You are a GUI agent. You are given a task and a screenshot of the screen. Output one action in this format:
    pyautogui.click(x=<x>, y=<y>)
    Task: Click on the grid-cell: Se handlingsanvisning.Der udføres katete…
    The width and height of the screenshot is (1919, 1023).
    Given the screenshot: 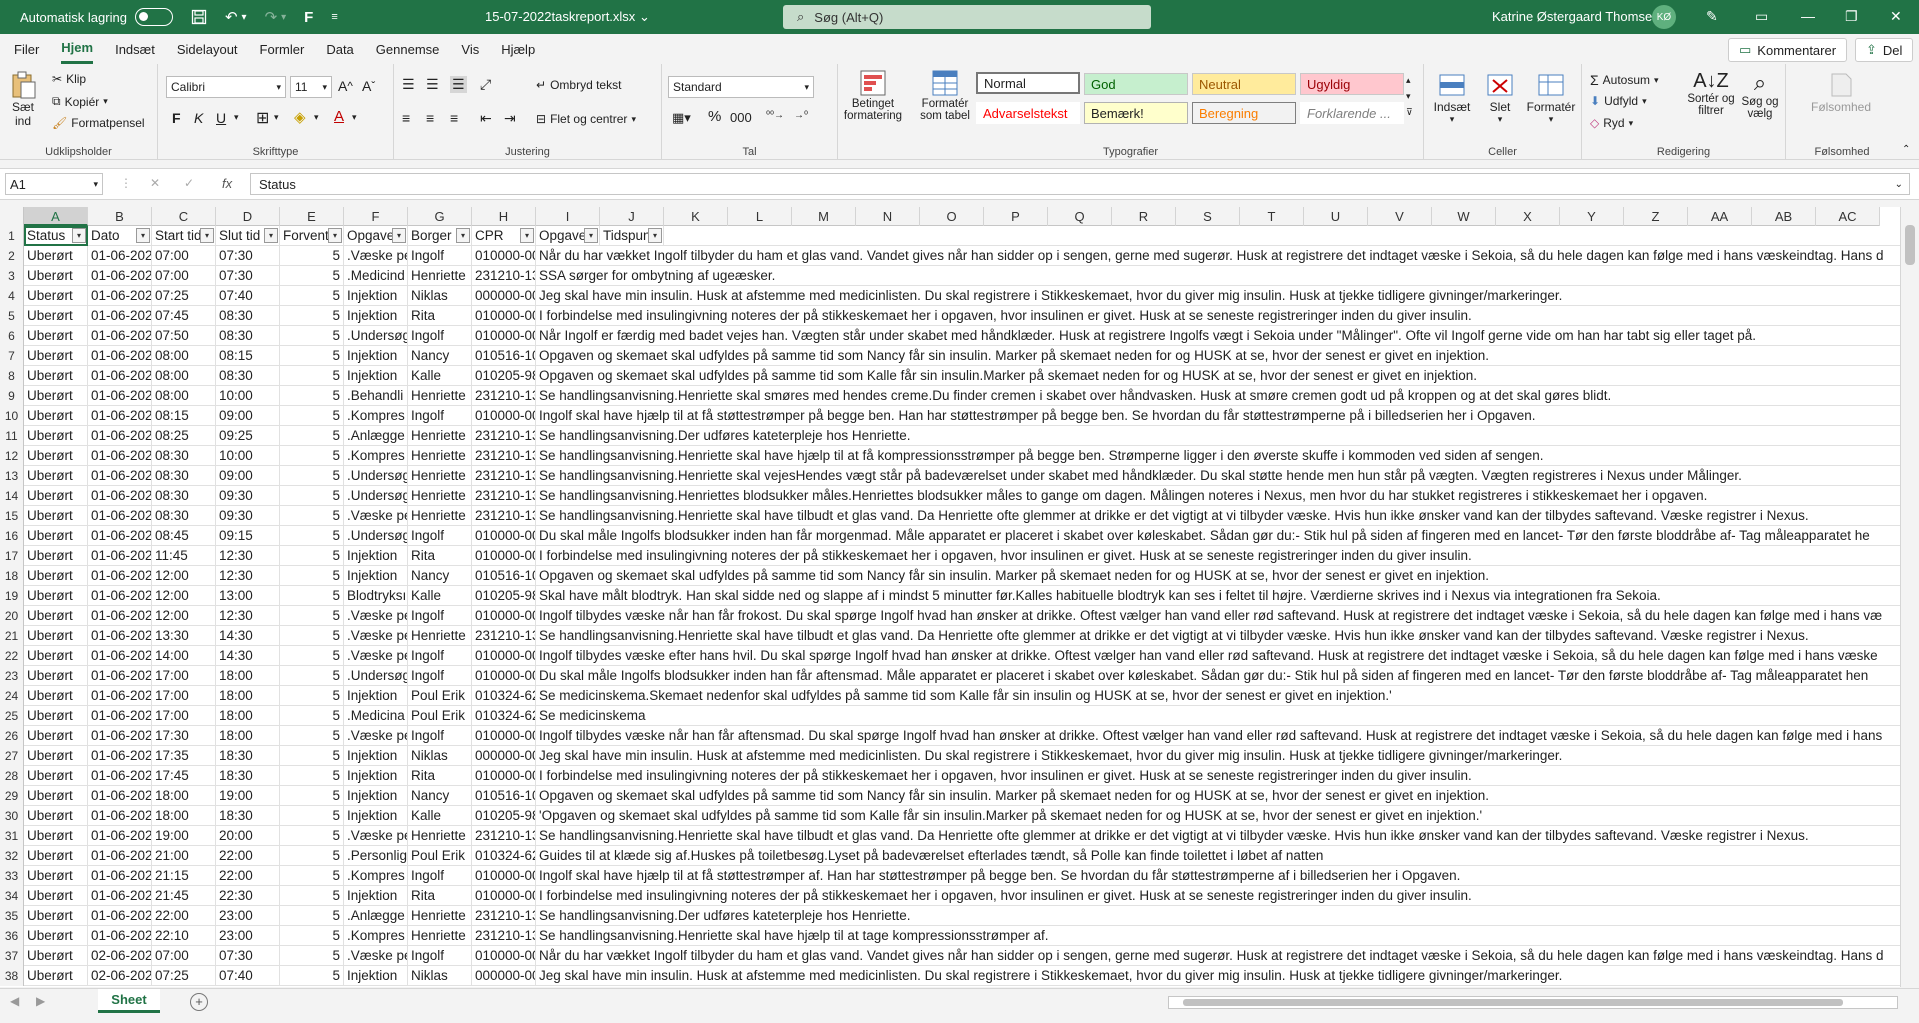 What is the action you would take?
    pyautogui.click(x=1218, y=916)
    